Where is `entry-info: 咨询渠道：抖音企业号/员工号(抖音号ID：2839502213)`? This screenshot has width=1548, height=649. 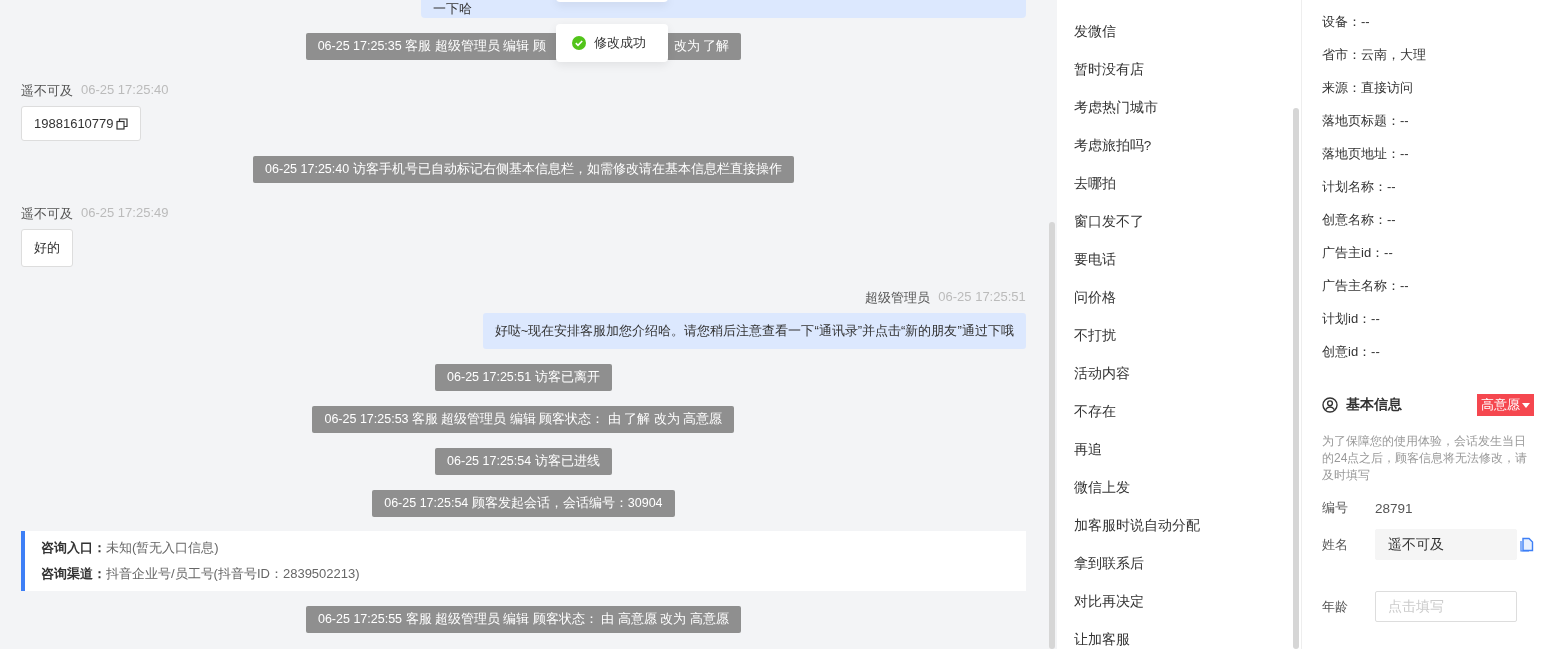 entry-info: 咨询渠道：抖音企业号/员工号(抖音号ID：2839502213) is located at coordinates (201, 574).